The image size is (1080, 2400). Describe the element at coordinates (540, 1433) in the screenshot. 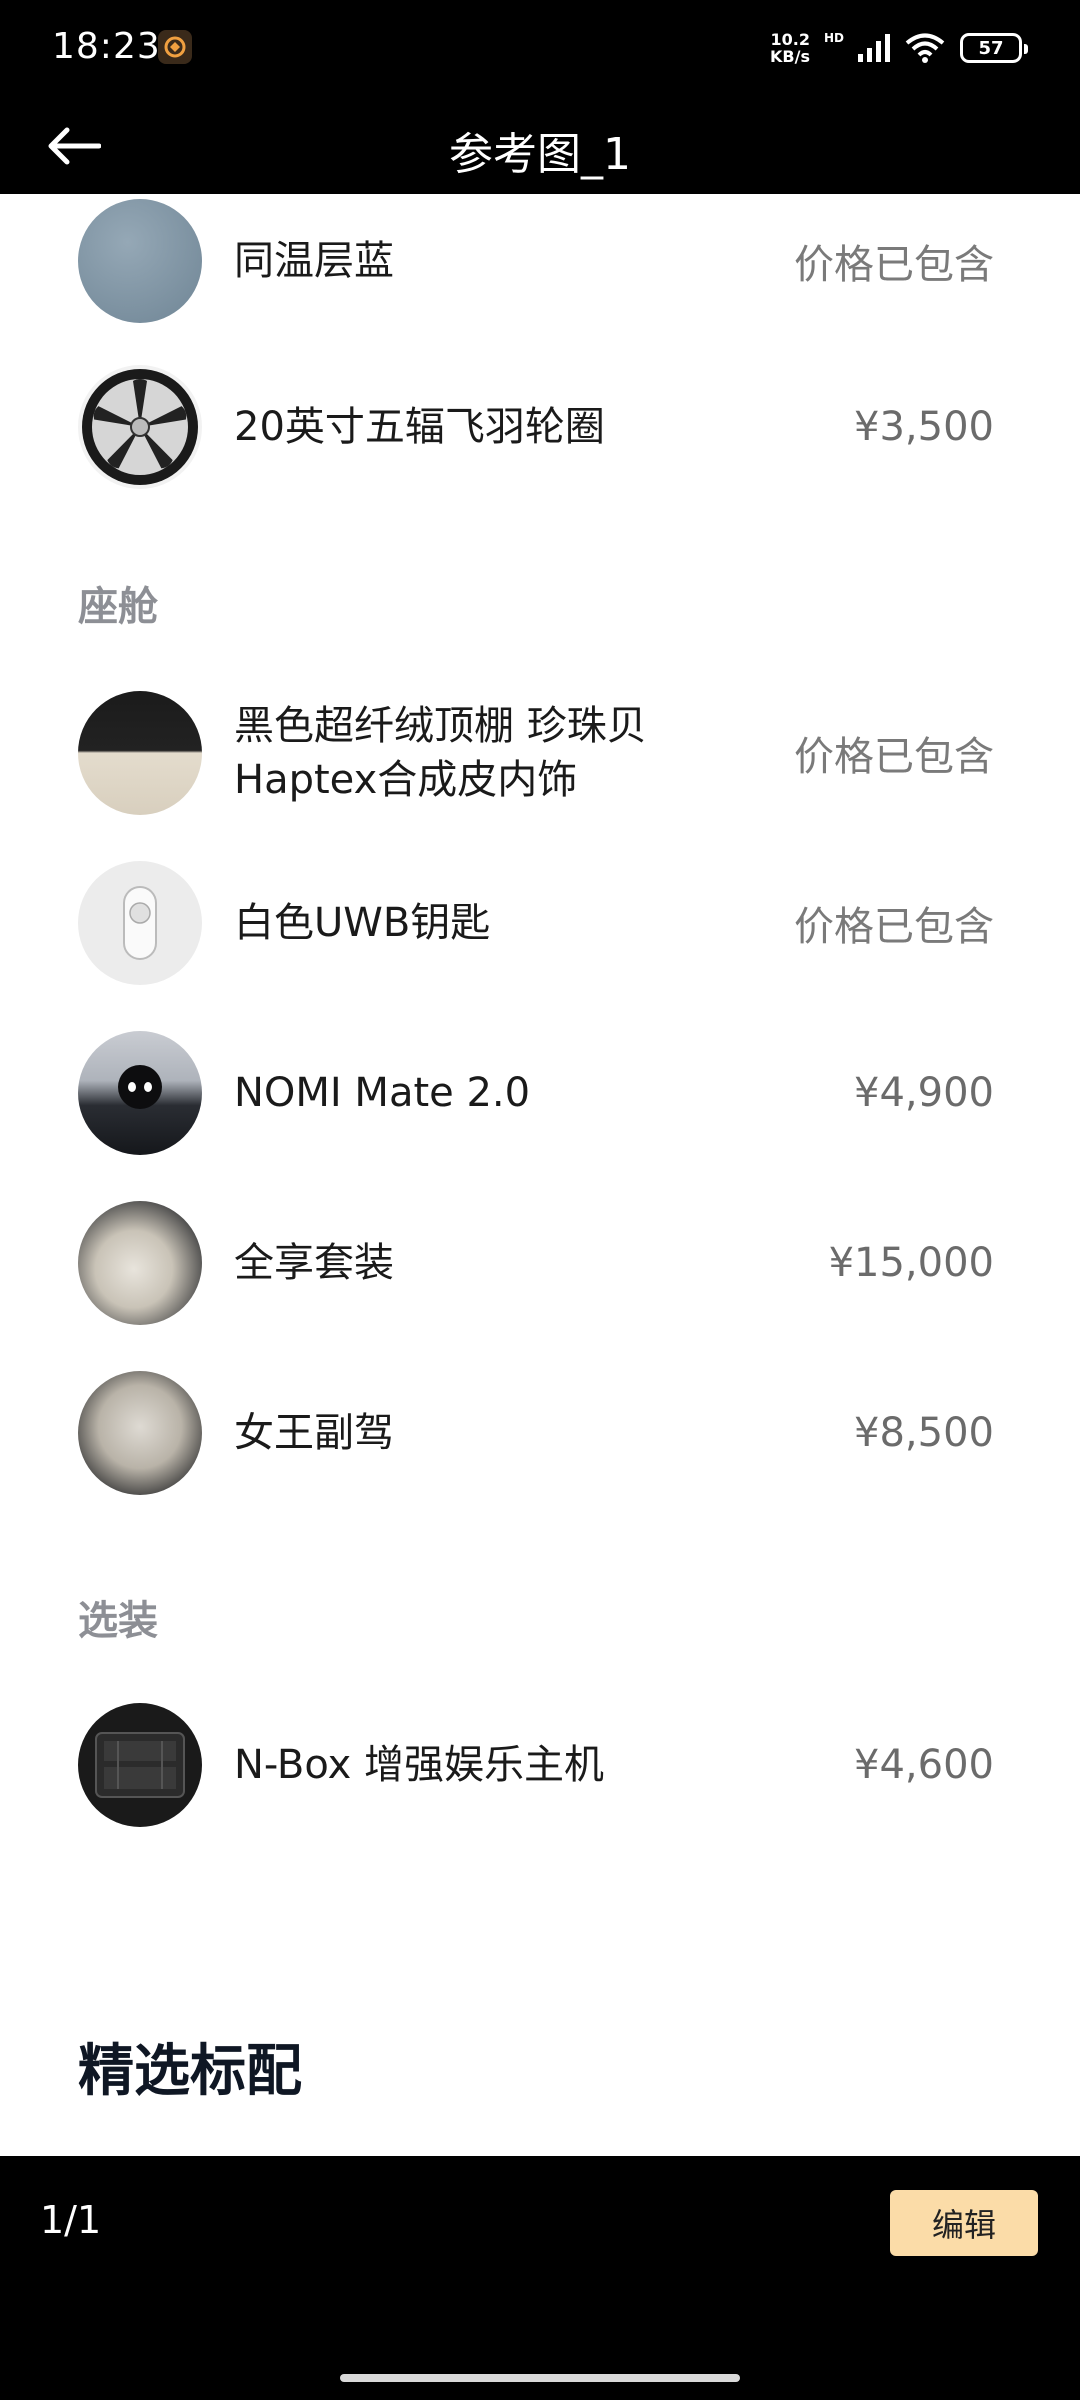

I see `list-item: 女王副驾 ¥8,500` at that location.